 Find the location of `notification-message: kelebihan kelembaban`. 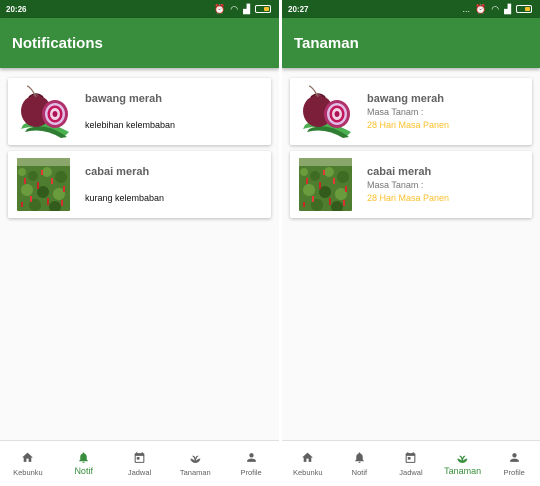

notification-message: kelebihan kelembaban is located at coordinates (130, 125).